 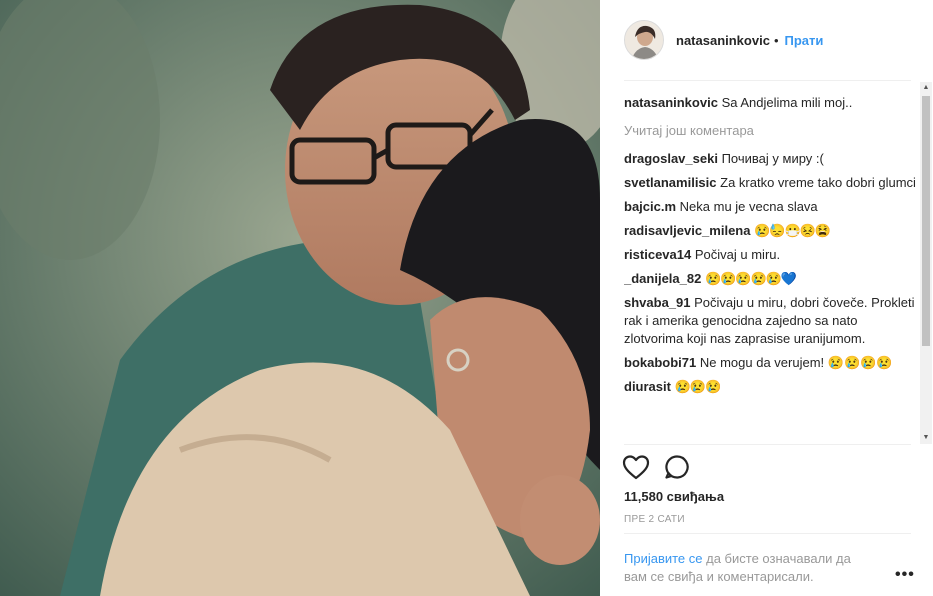 I want to click on post-header: natasaninkovic • Прати, so click(x=766, y=40).